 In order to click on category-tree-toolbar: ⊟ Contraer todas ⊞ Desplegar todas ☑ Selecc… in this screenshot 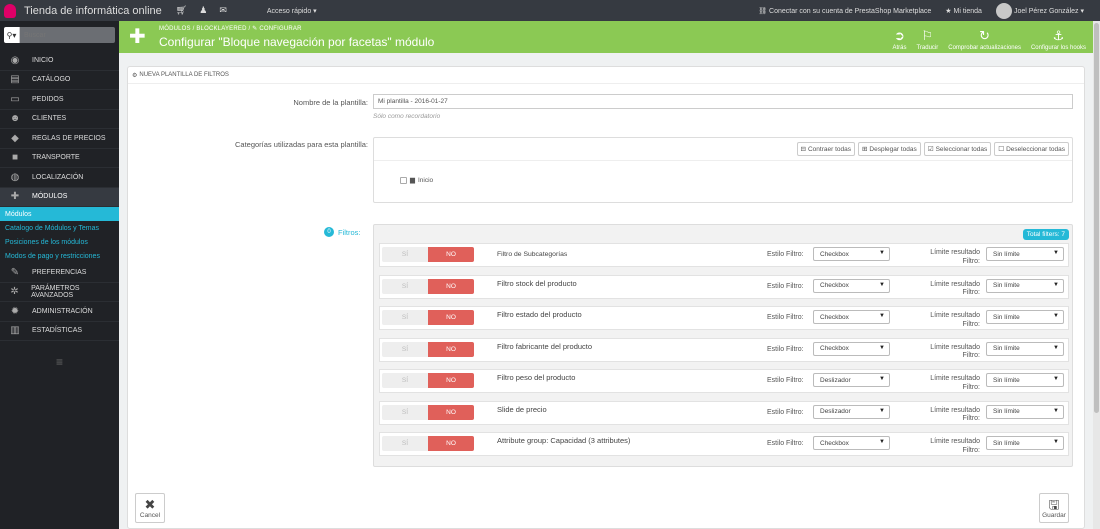, I will do `click(723, 149)`.